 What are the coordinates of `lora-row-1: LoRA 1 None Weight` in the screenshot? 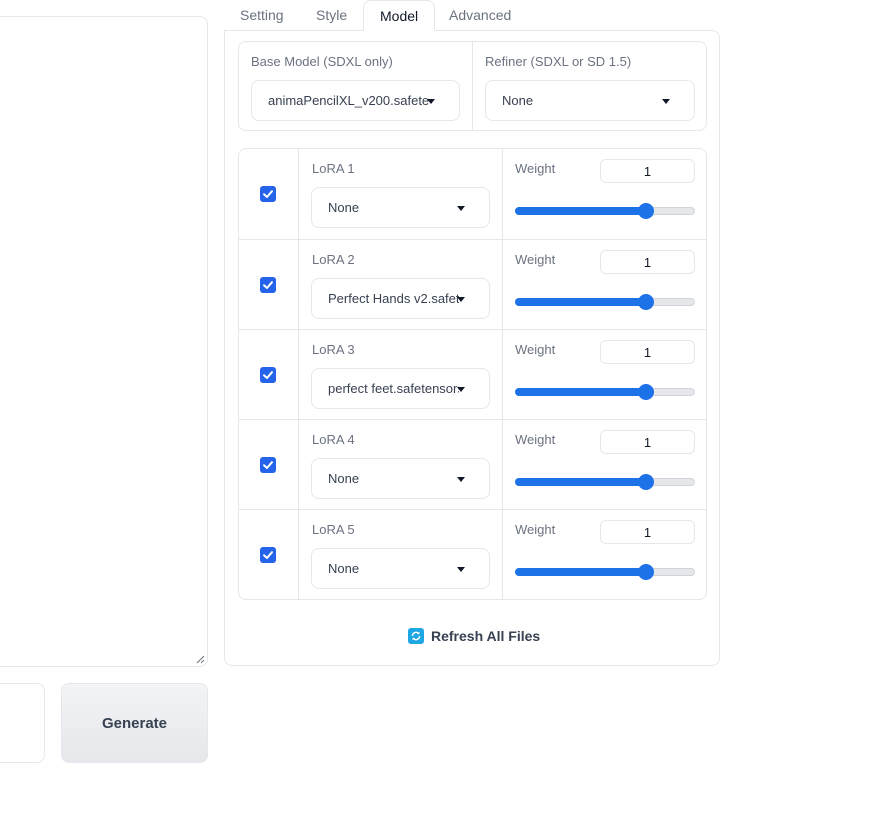 It's located at (472, 194).